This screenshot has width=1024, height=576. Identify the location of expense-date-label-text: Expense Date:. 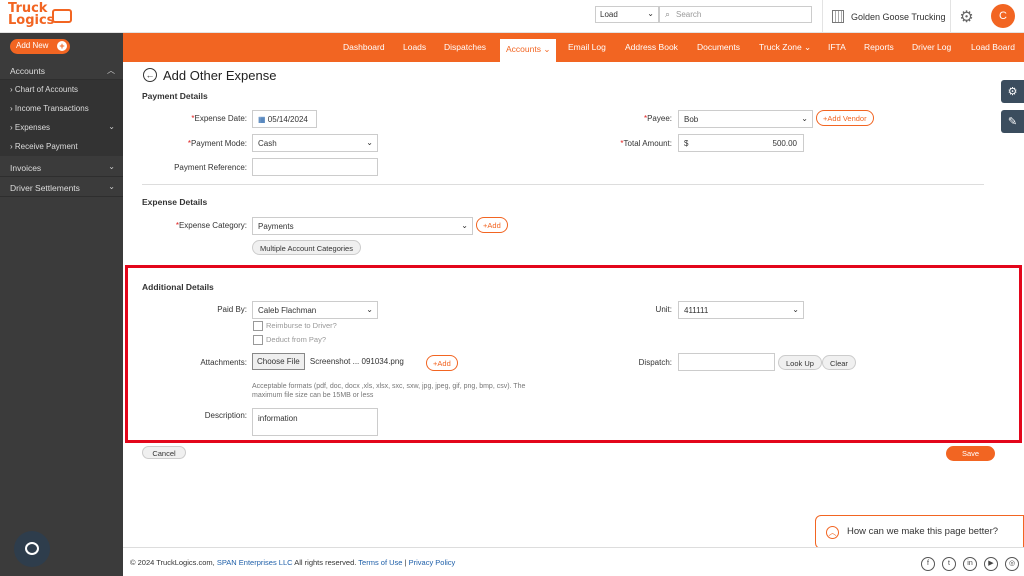
(220, 118).